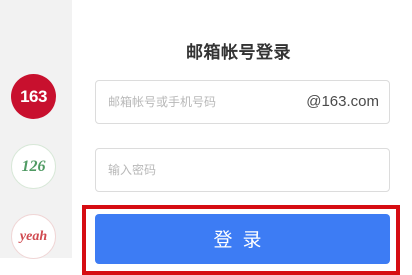 The width and height of the screenshot is (412, 275). I want to click on page-title: 邮箱帐号登录, so click(238, 53).